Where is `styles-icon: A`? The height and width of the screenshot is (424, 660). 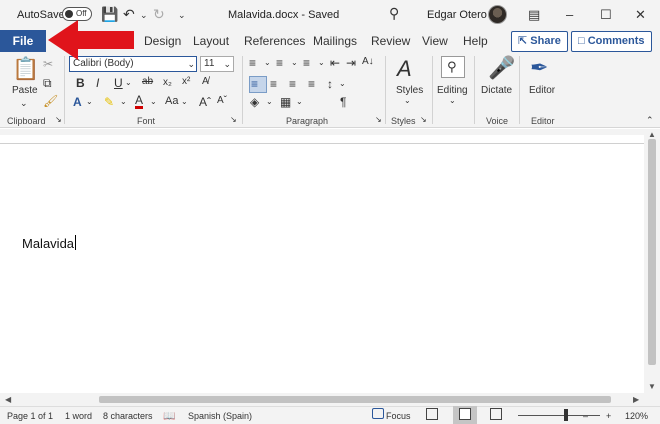 styles-icon: A is located at coordinates (404, 69).